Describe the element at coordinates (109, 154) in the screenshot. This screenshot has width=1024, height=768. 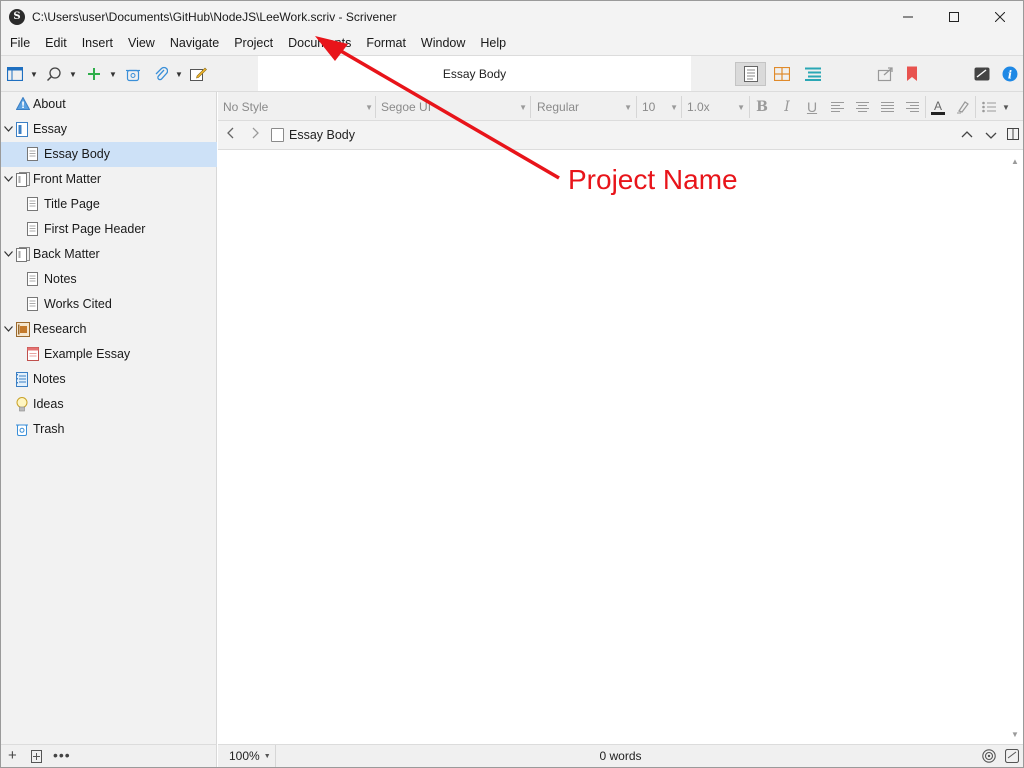
I see `binder-item: Essay Body` at that location.